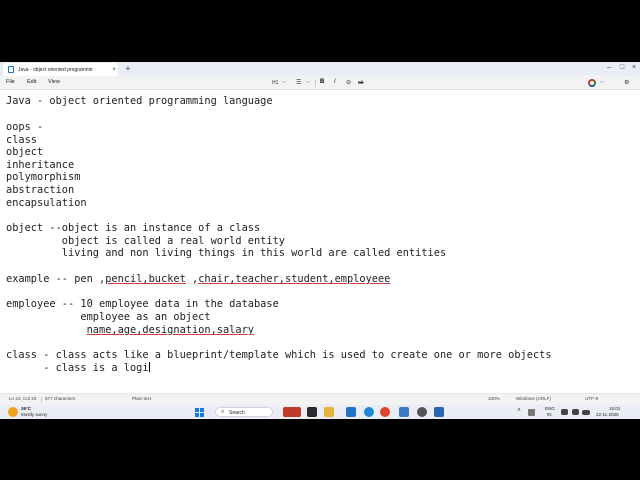 The image size is (640, 480). I want to click on menu-bar: File Edit View H1 ⌵ ☰ ⌵ B I ⊖ ab ⌵ ⚙, so click(320, 83).